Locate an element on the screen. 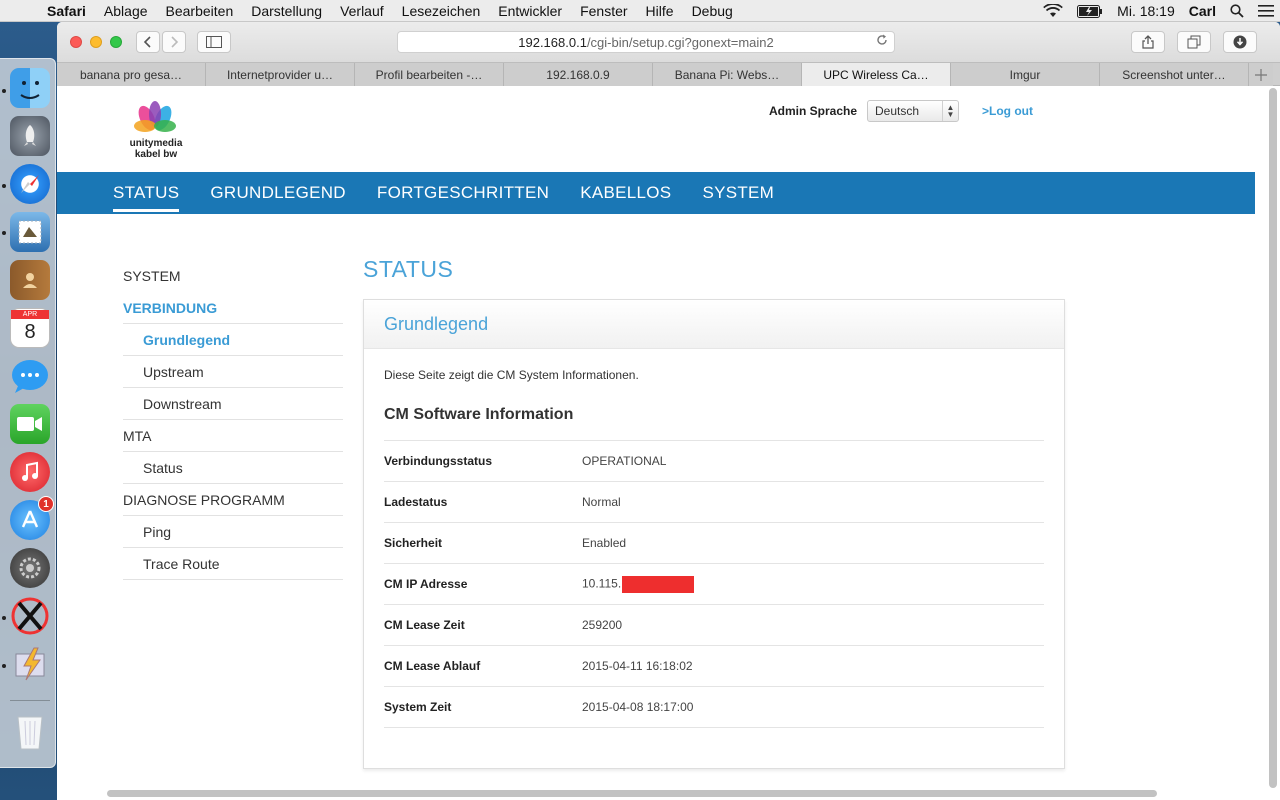  nav-status: STATUS is located at coordinates (146, 193).